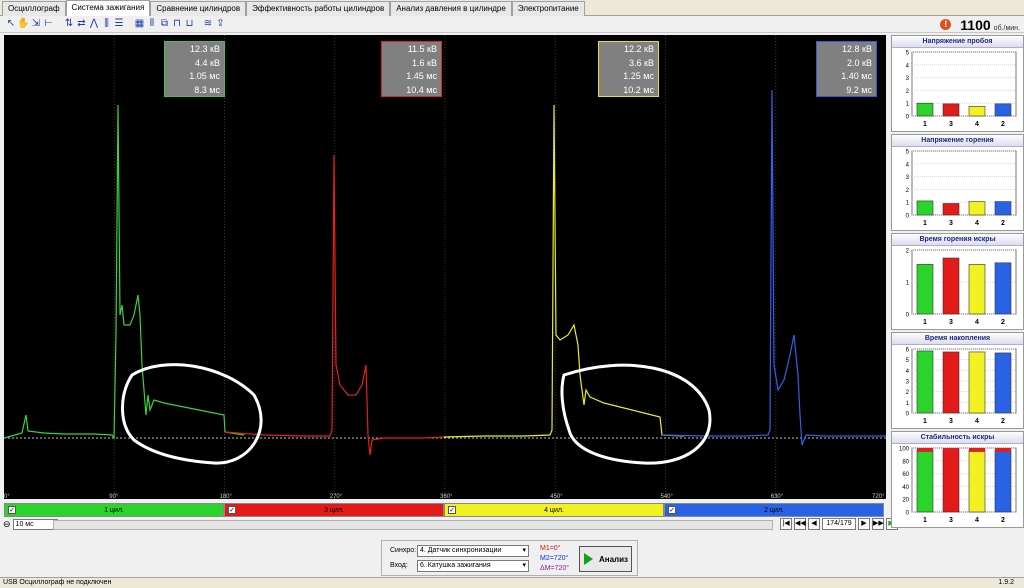  Describe the element at coordinates (550, 548) in the screenshot. I see `marker-m1: M1=0°` at that location.